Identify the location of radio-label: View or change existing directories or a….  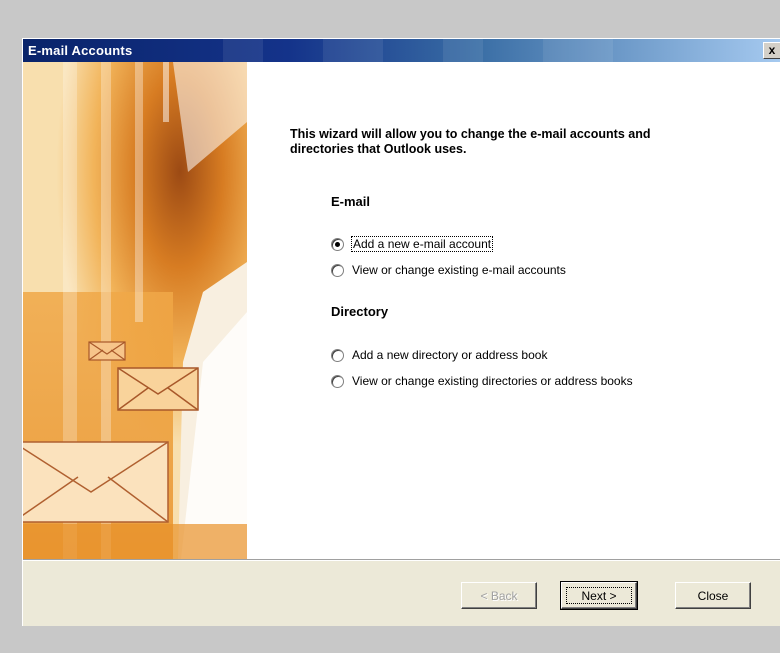
(492, 381).